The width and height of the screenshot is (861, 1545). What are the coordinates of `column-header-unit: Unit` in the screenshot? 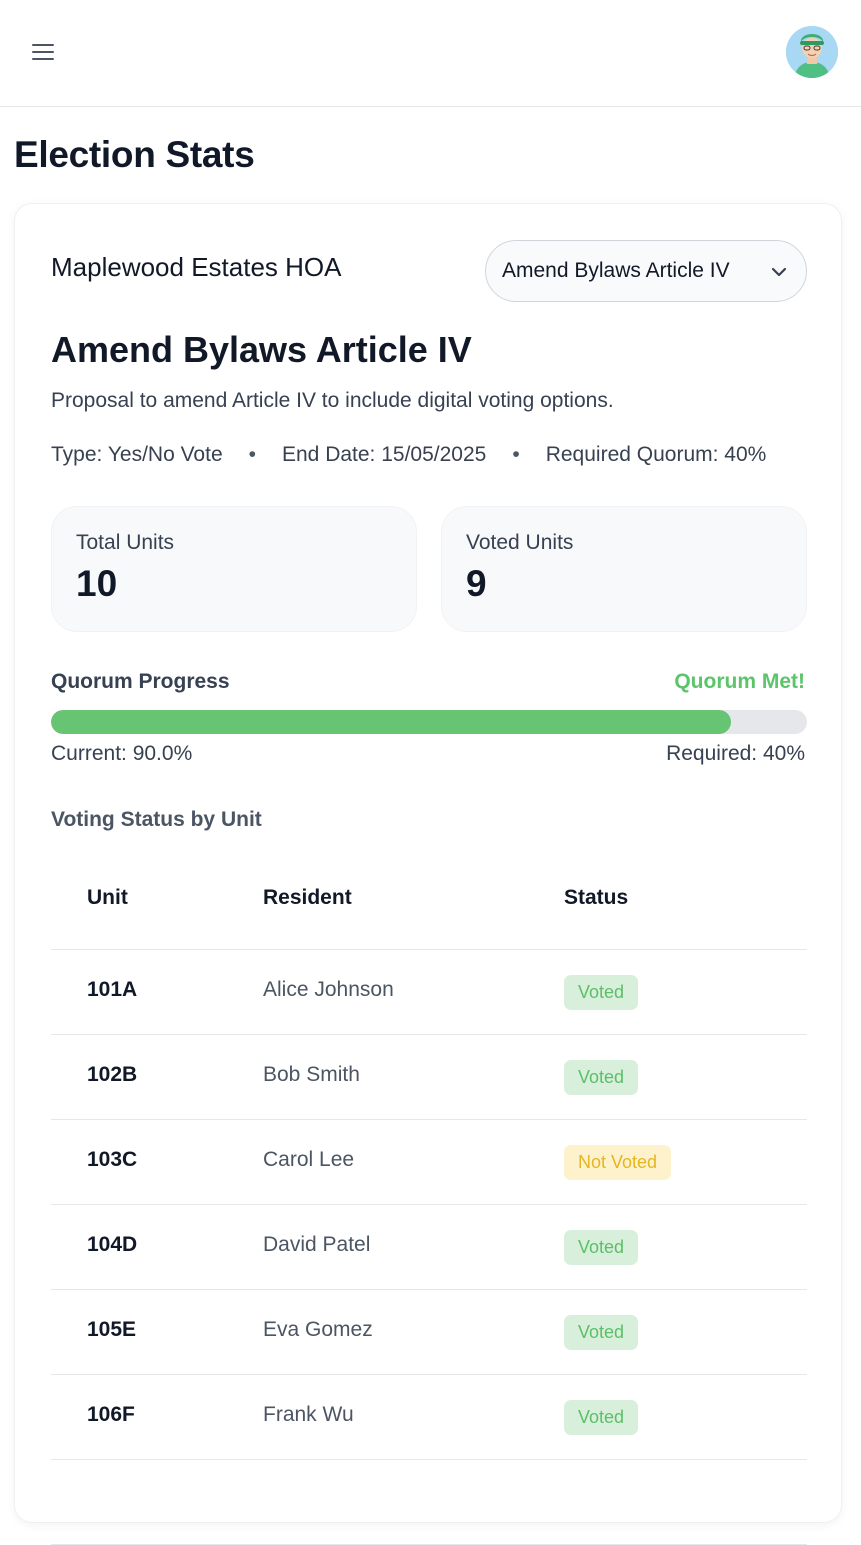 It's located at (107, 898).